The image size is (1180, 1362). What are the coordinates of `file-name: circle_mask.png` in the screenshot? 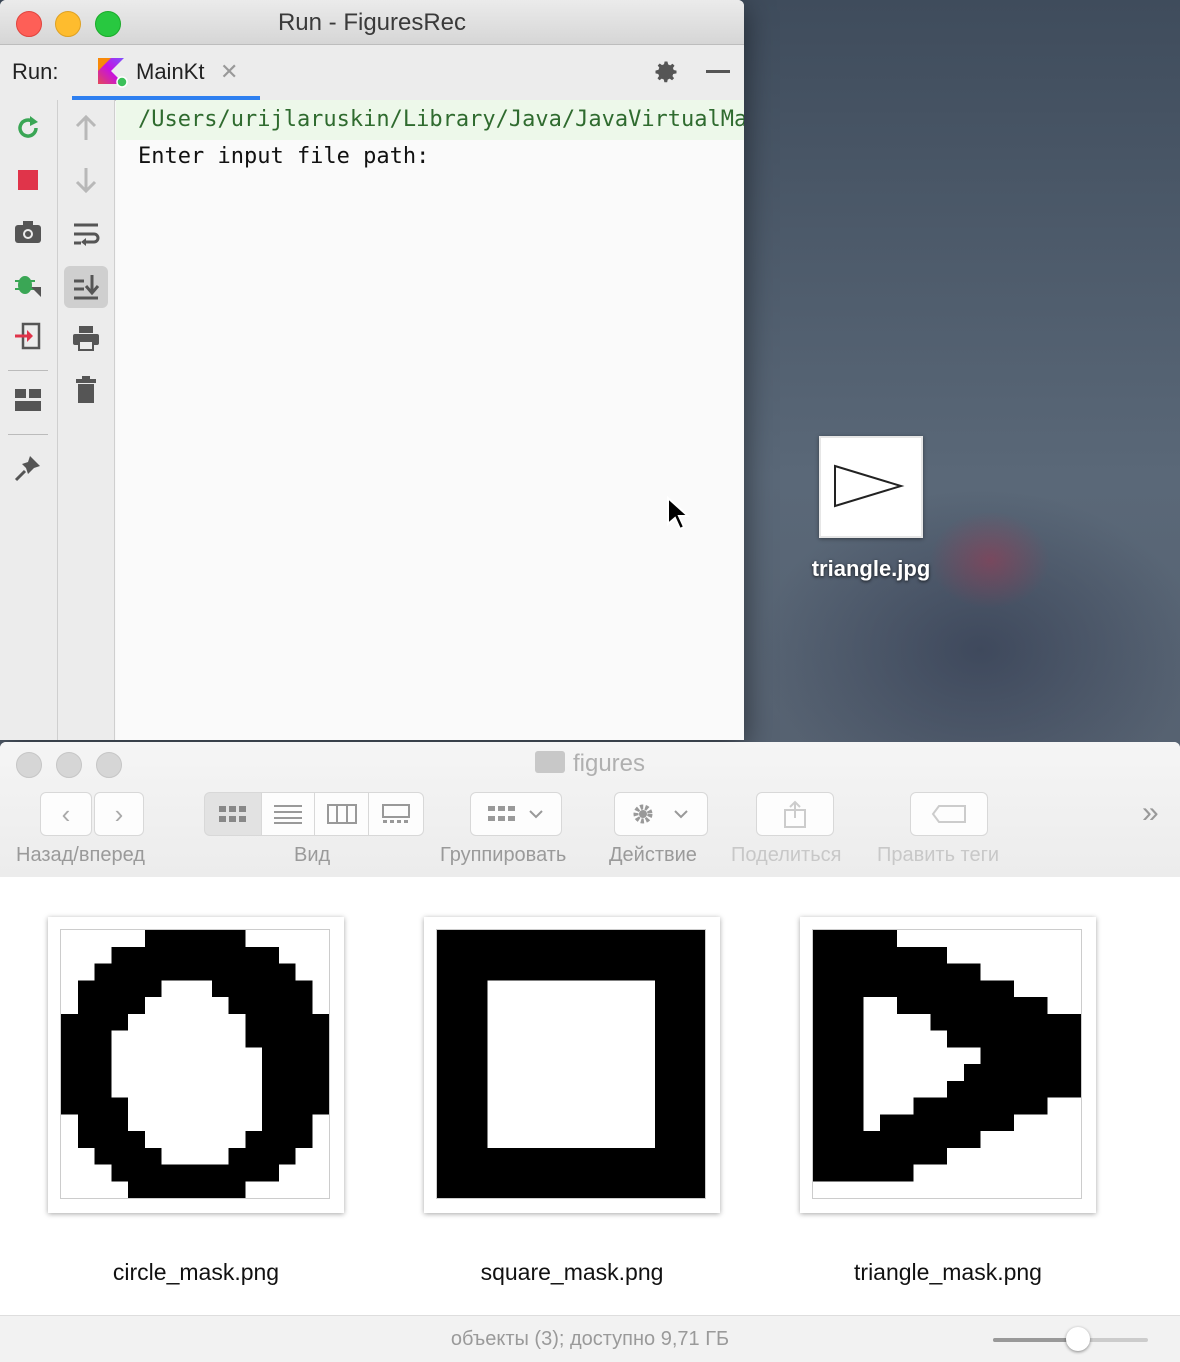 It's located at (196, 1272).